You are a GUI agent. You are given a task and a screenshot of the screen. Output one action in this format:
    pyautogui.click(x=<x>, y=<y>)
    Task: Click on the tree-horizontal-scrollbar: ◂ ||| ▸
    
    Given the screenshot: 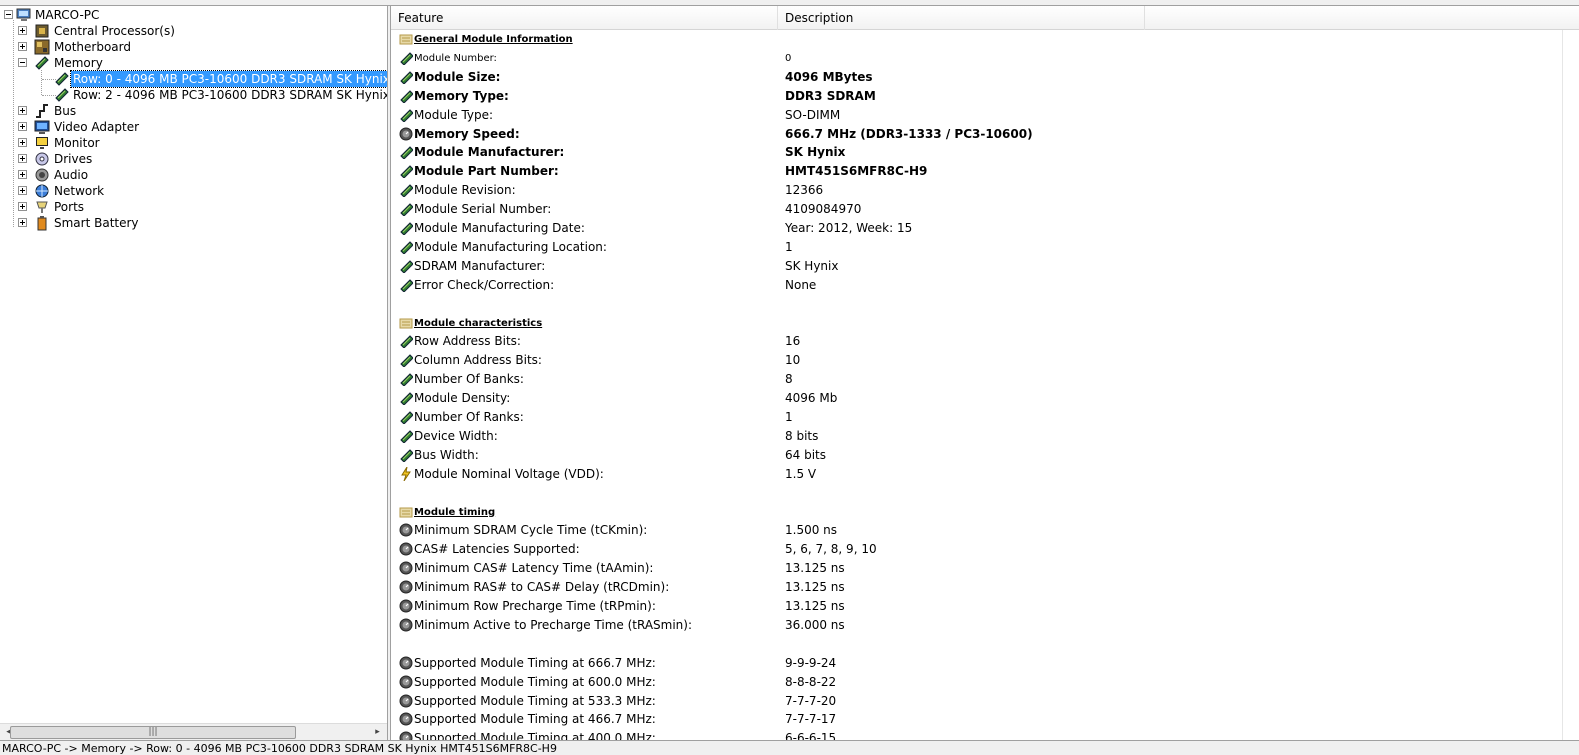 What is the action you would take?
    pyautogui.click(x=193, y=731)
    